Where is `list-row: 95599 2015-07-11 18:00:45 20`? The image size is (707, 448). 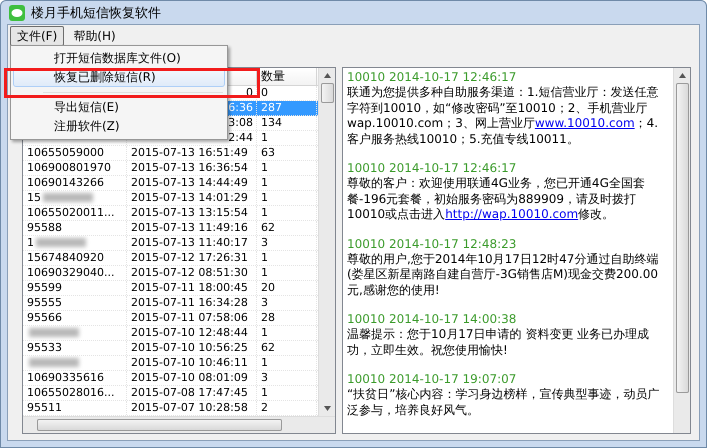
list-row: 95599 2015-07-11 18:00:45 20 is located at coordinates (170, 288).